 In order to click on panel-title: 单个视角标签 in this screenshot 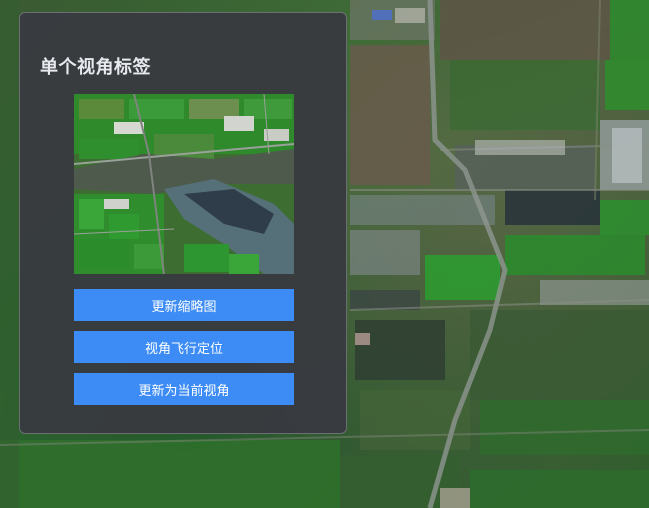, I will do `click(95, 67)`.